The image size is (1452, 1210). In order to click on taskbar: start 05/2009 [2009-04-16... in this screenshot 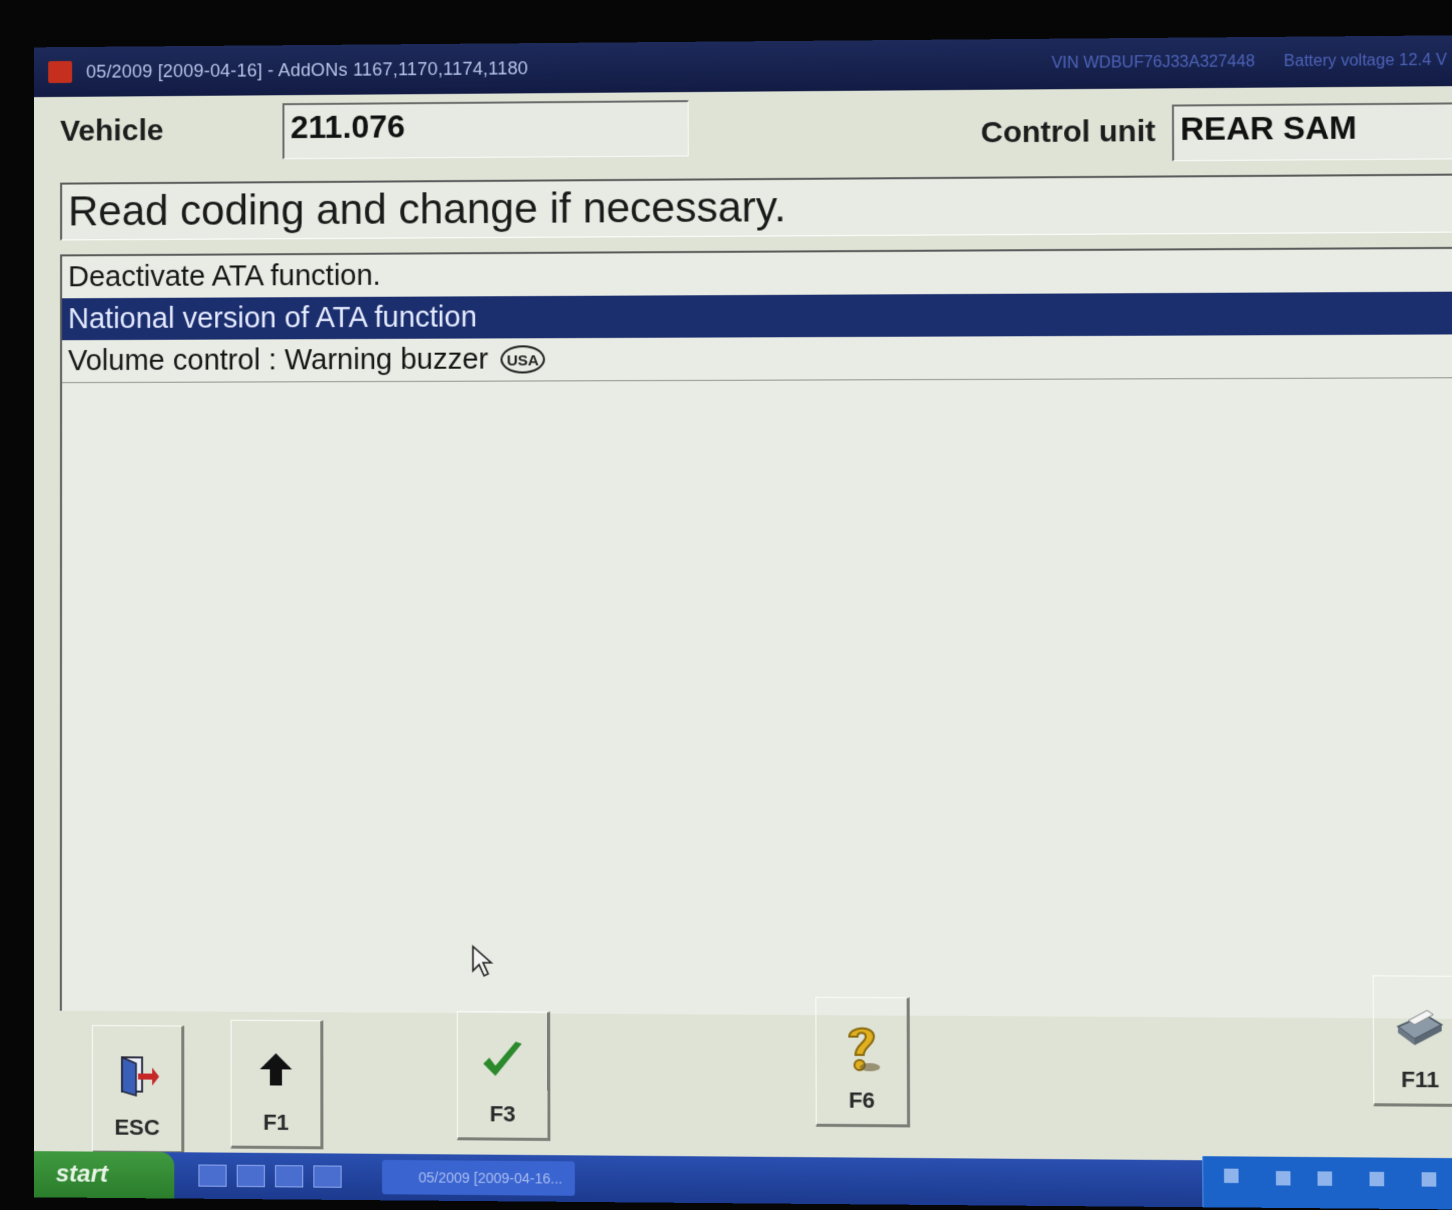, I will do `click(743, 1180)`.